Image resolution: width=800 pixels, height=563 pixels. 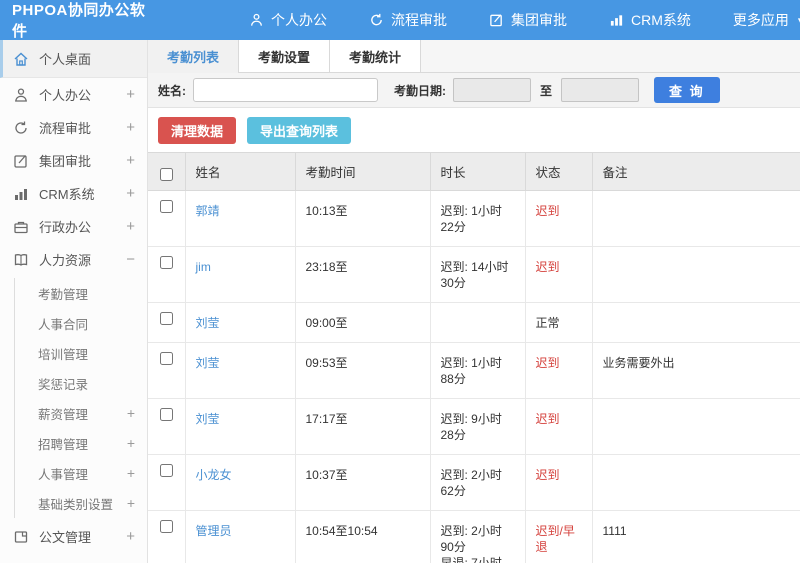 What do you see at coordinates (696, 171) in the screenshot?
I see `col-header-note: 备注` at bounding box center [696, 171].